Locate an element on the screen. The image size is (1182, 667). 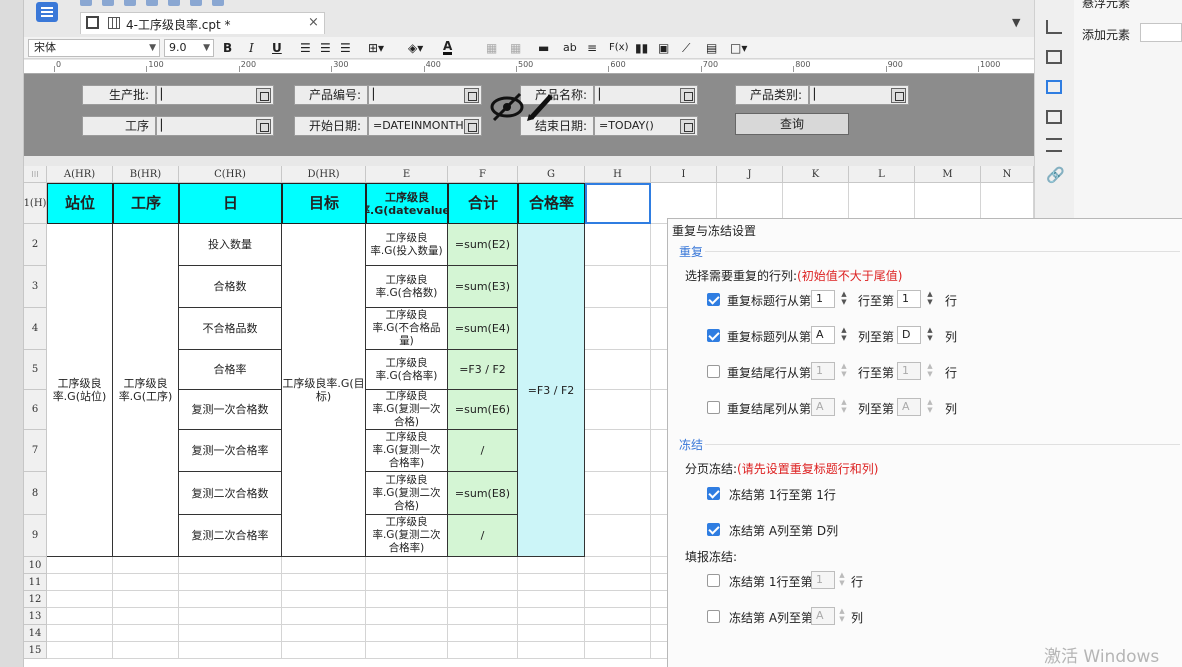
column-header: I is located at coordinates (684, 174).